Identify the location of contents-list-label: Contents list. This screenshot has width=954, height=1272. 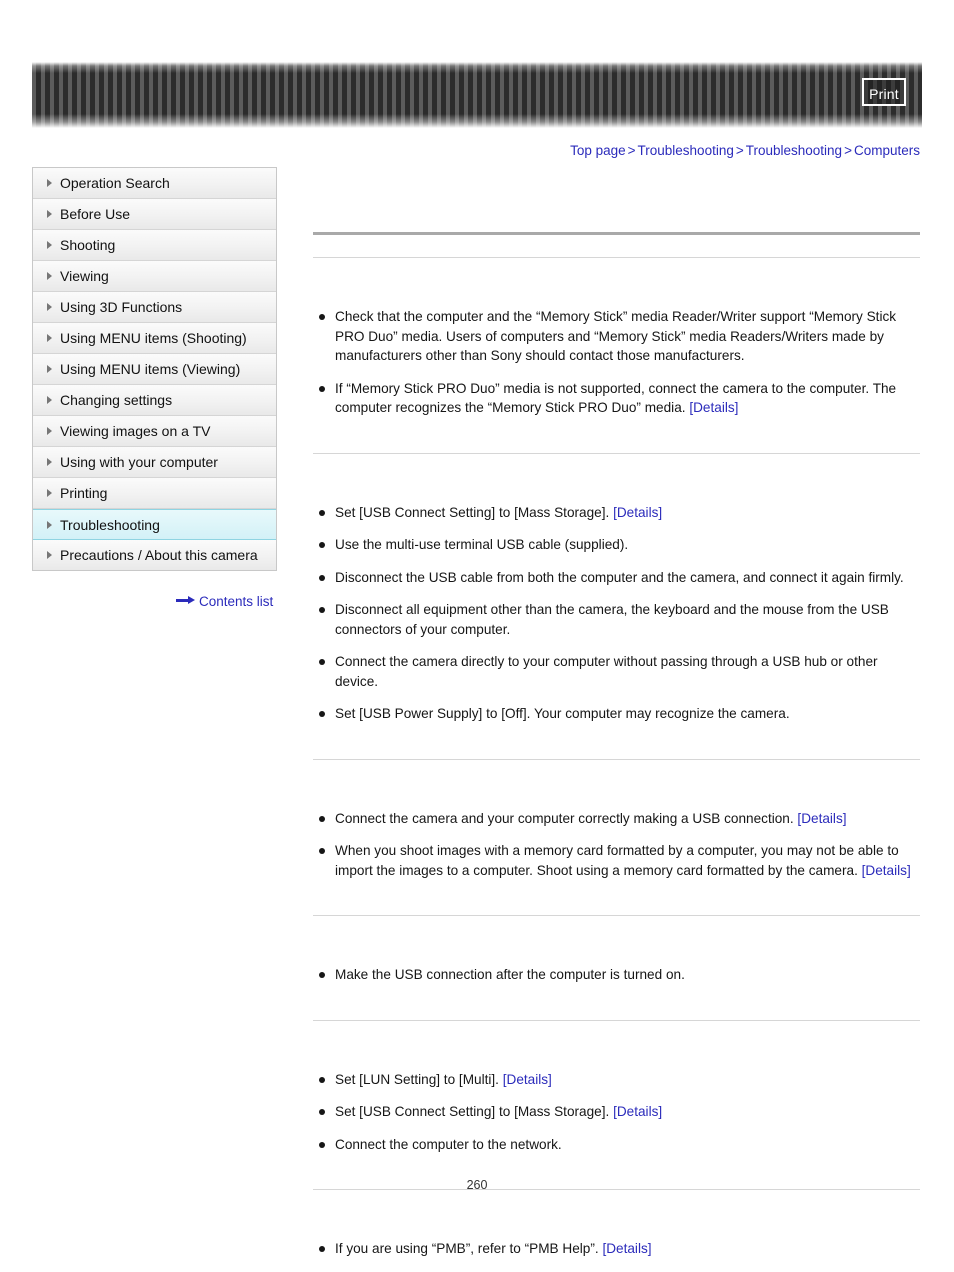
(236, 601).